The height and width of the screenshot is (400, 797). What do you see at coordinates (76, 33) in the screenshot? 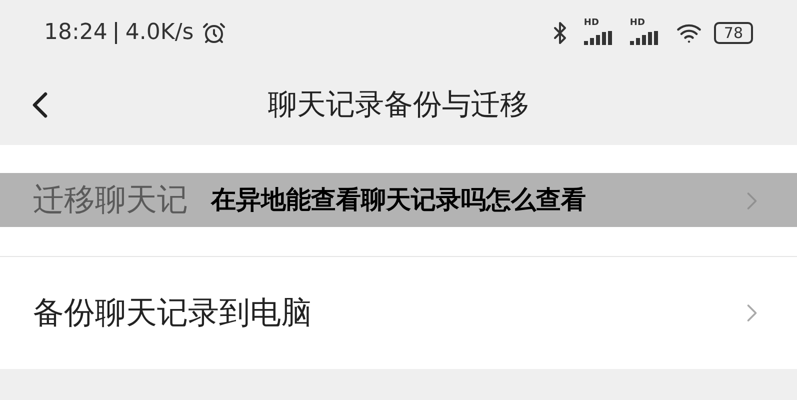
I see `status-time: 18:24` at bounding box center [76, 33].